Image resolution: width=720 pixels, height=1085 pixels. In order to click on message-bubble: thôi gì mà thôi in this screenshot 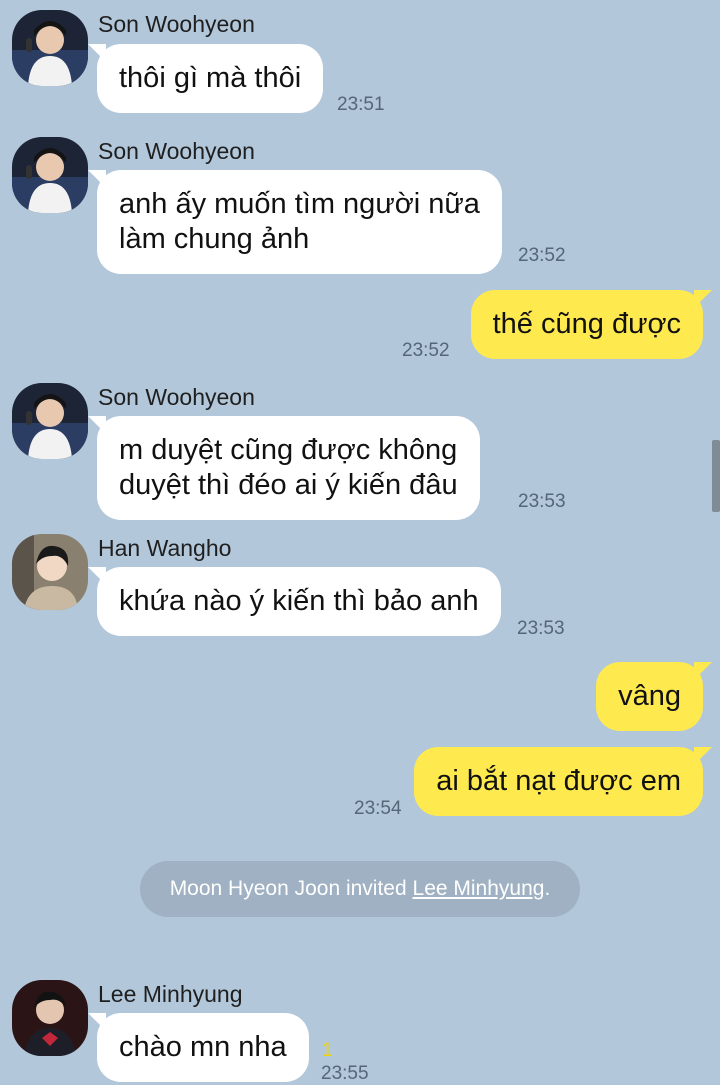, I will do `click(205, 78)`.